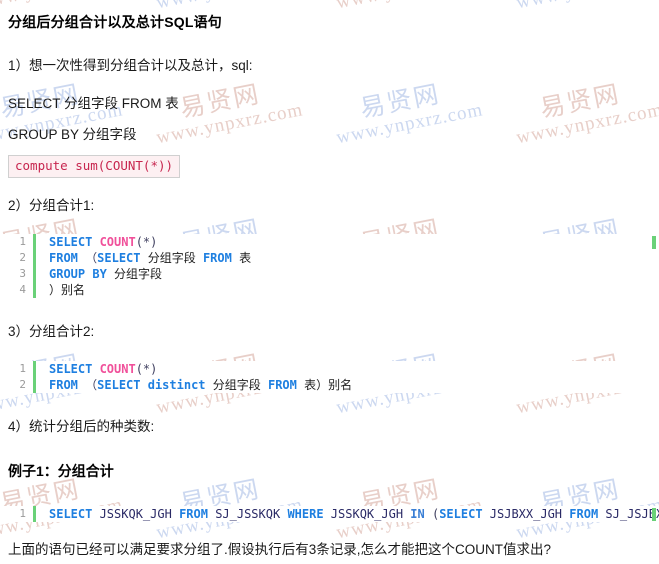 Image resolution: width=659 pixels, height=564 pixels. What do you see at coordinates (72, 134) in the screenshot?
I see `sql-plain-line-2: GROUP BY 分组字段` at bounding box center [72, 134].